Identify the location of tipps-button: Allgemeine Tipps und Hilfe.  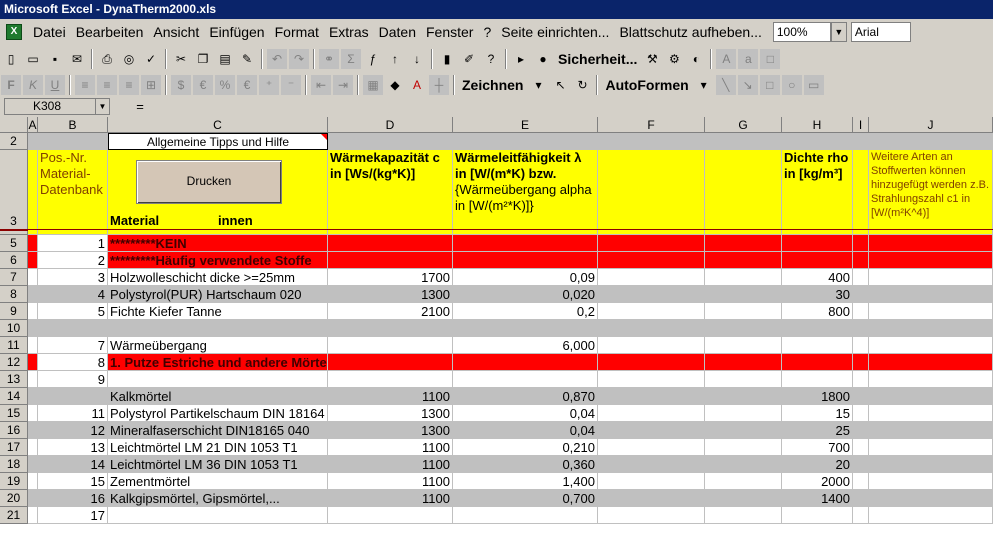
(218, 141).